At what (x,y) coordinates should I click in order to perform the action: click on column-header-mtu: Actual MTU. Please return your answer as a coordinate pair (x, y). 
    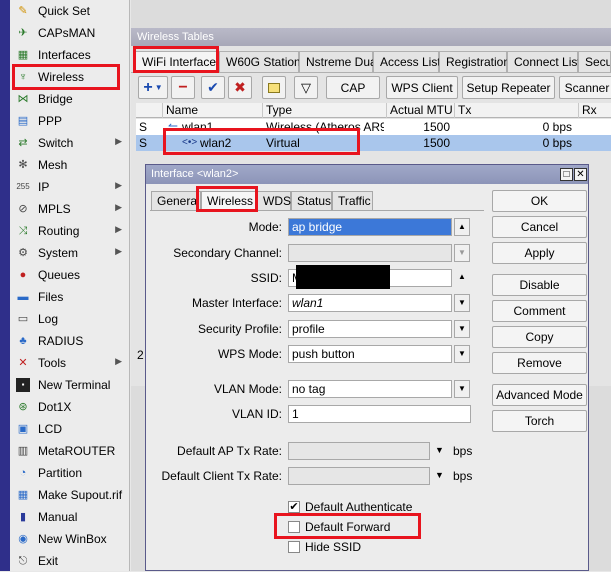
    Looking at the image, I should click on (420, 110).